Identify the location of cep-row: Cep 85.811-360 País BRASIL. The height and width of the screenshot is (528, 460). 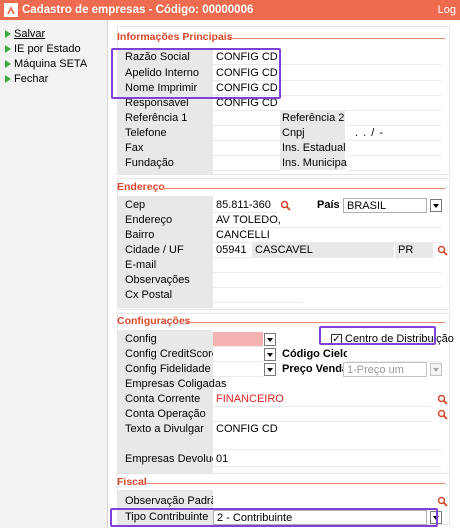
(283, 205).